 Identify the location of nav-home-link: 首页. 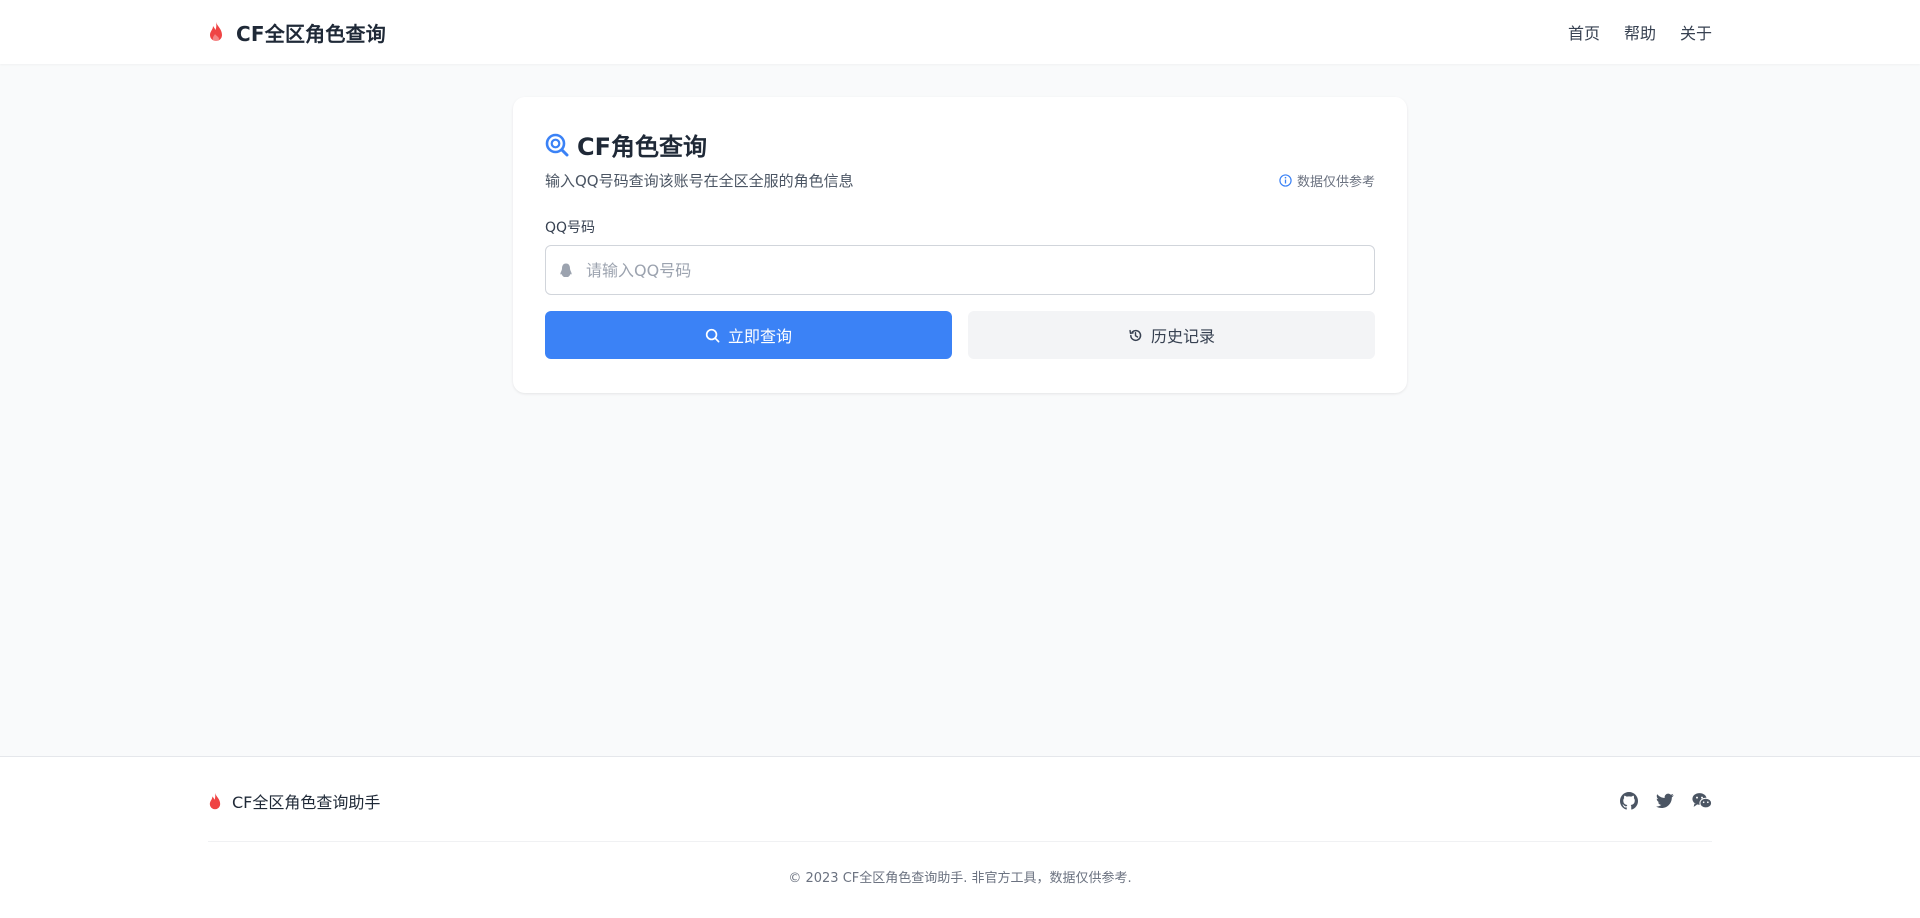
(1584, 32).